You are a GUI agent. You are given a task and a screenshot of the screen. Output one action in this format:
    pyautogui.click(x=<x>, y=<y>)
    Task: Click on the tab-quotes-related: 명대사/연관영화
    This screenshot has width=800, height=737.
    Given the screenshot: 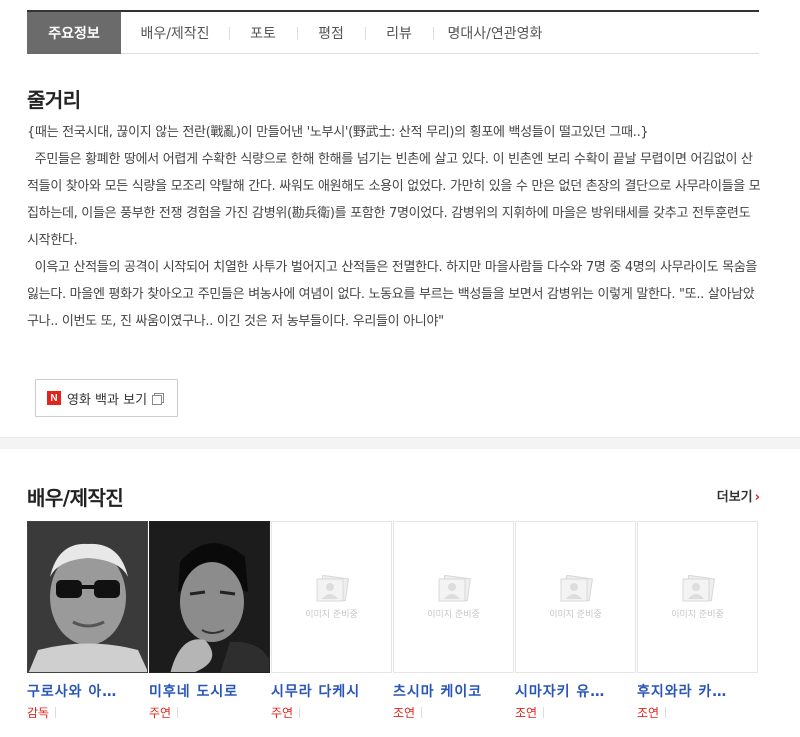 What is the action you would take?
    pyautogui.click(x=495, y=33)
    